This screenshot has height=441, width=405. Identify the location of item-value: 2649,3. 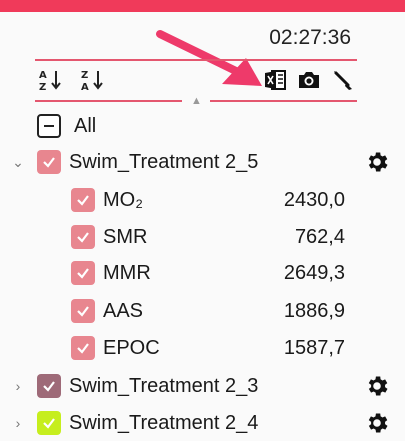
(314, 272).